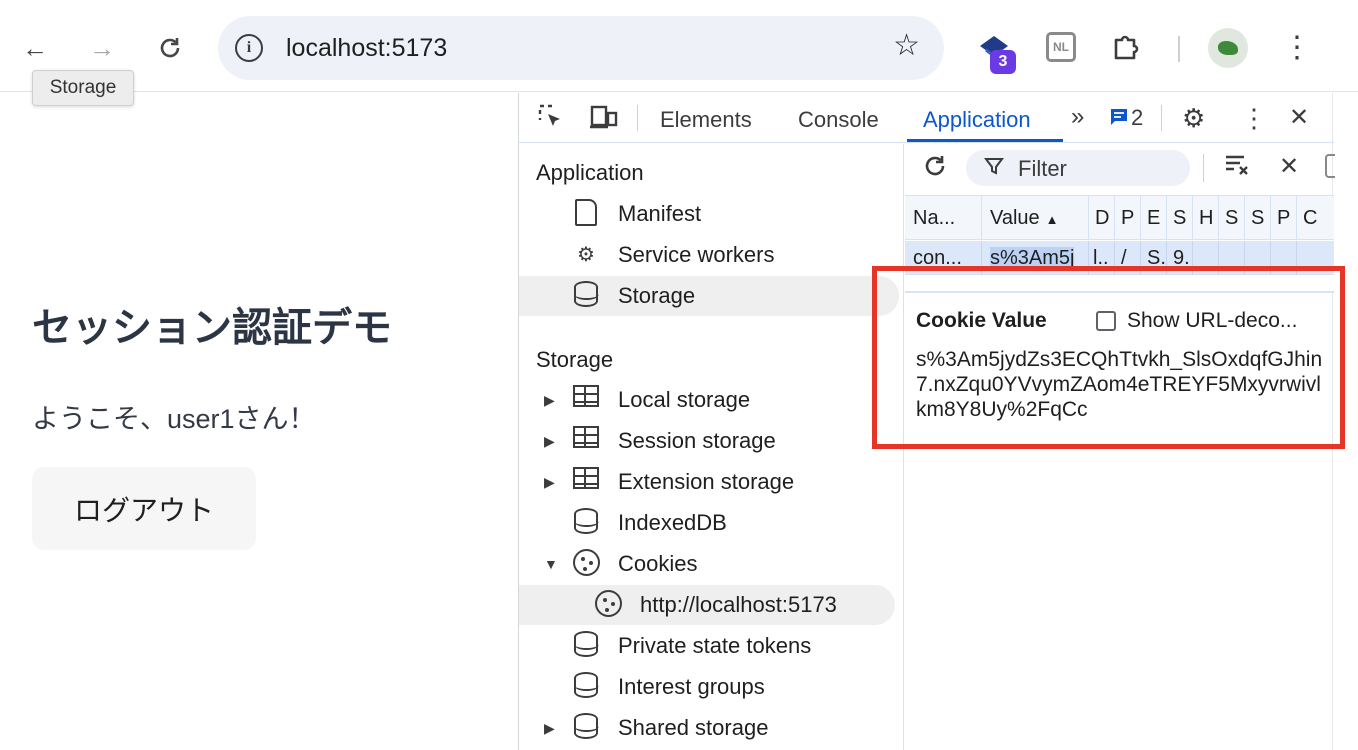 The image size is (1358, 750). Describe the element at coordinates (366, 48) in the screenshot. I see `url-text: localhost:5173` at that location.